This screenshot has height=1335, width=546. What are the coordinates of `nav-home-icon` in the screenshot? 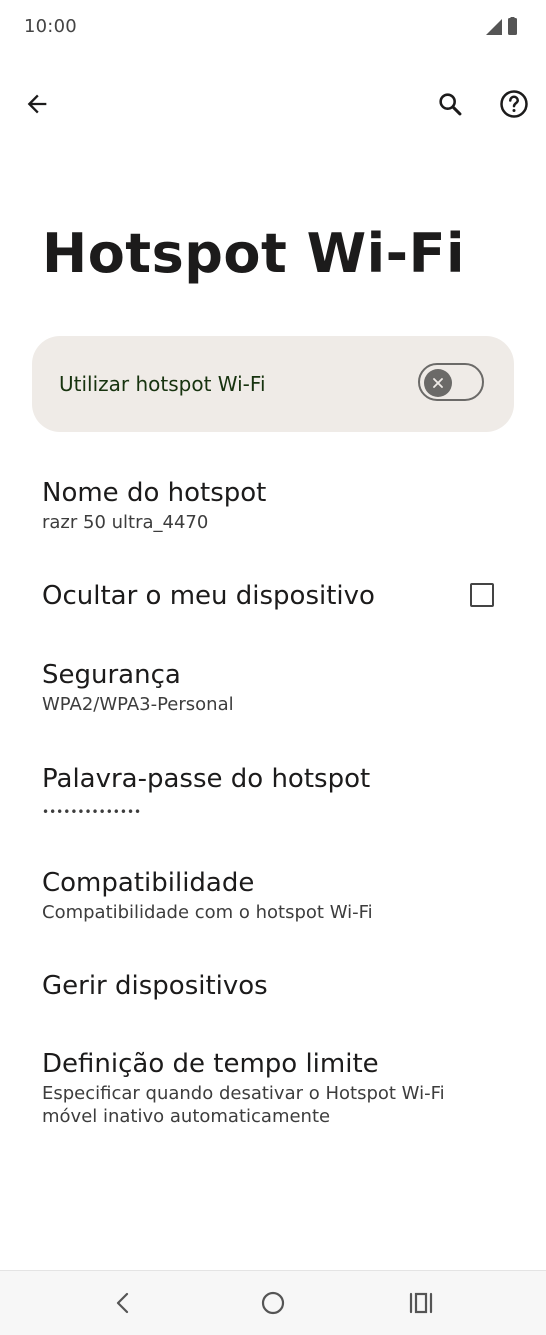 It's located at (273, 1303).